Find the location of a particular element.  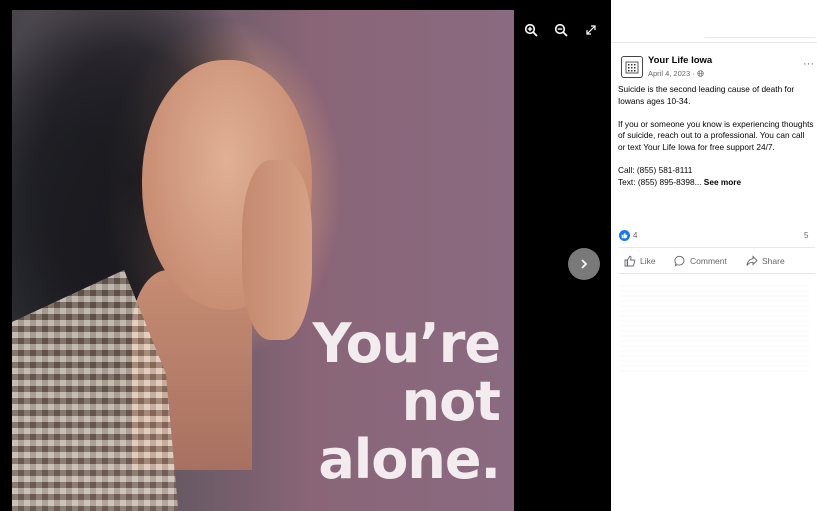

like-reaction-icon is located at coordinates (624, 235).